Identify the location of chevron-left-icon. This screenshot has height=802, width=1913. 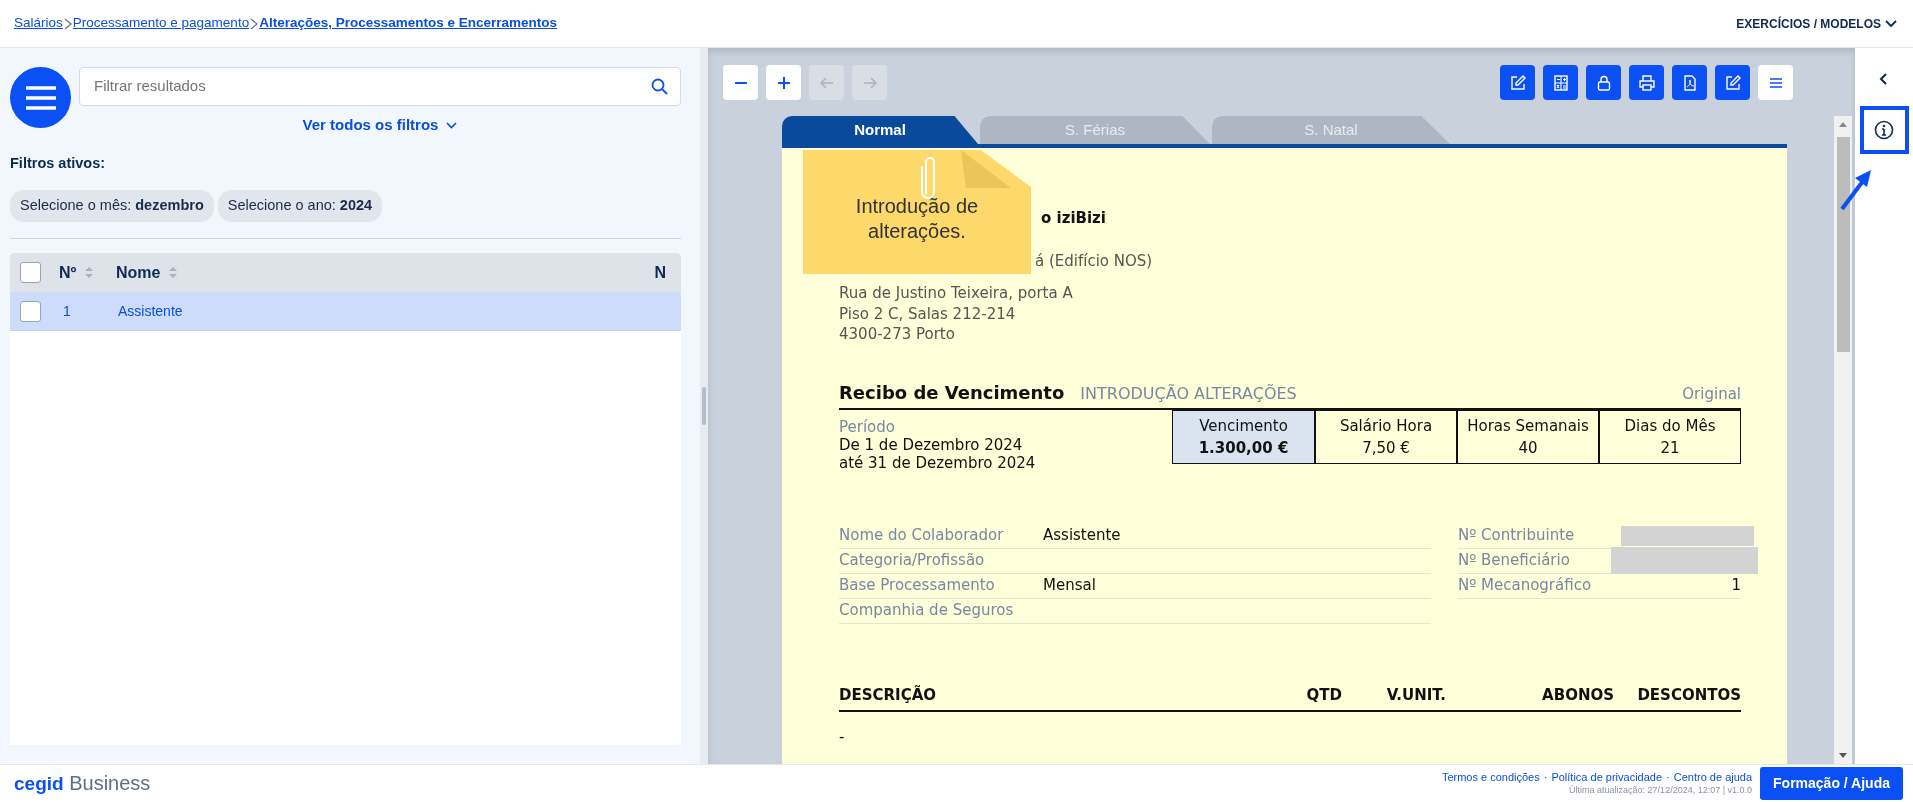
(1884, 78).